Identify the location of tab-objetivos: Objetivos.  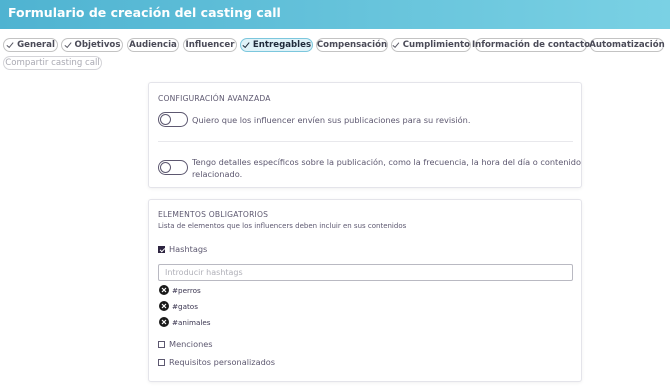
(92, 45).